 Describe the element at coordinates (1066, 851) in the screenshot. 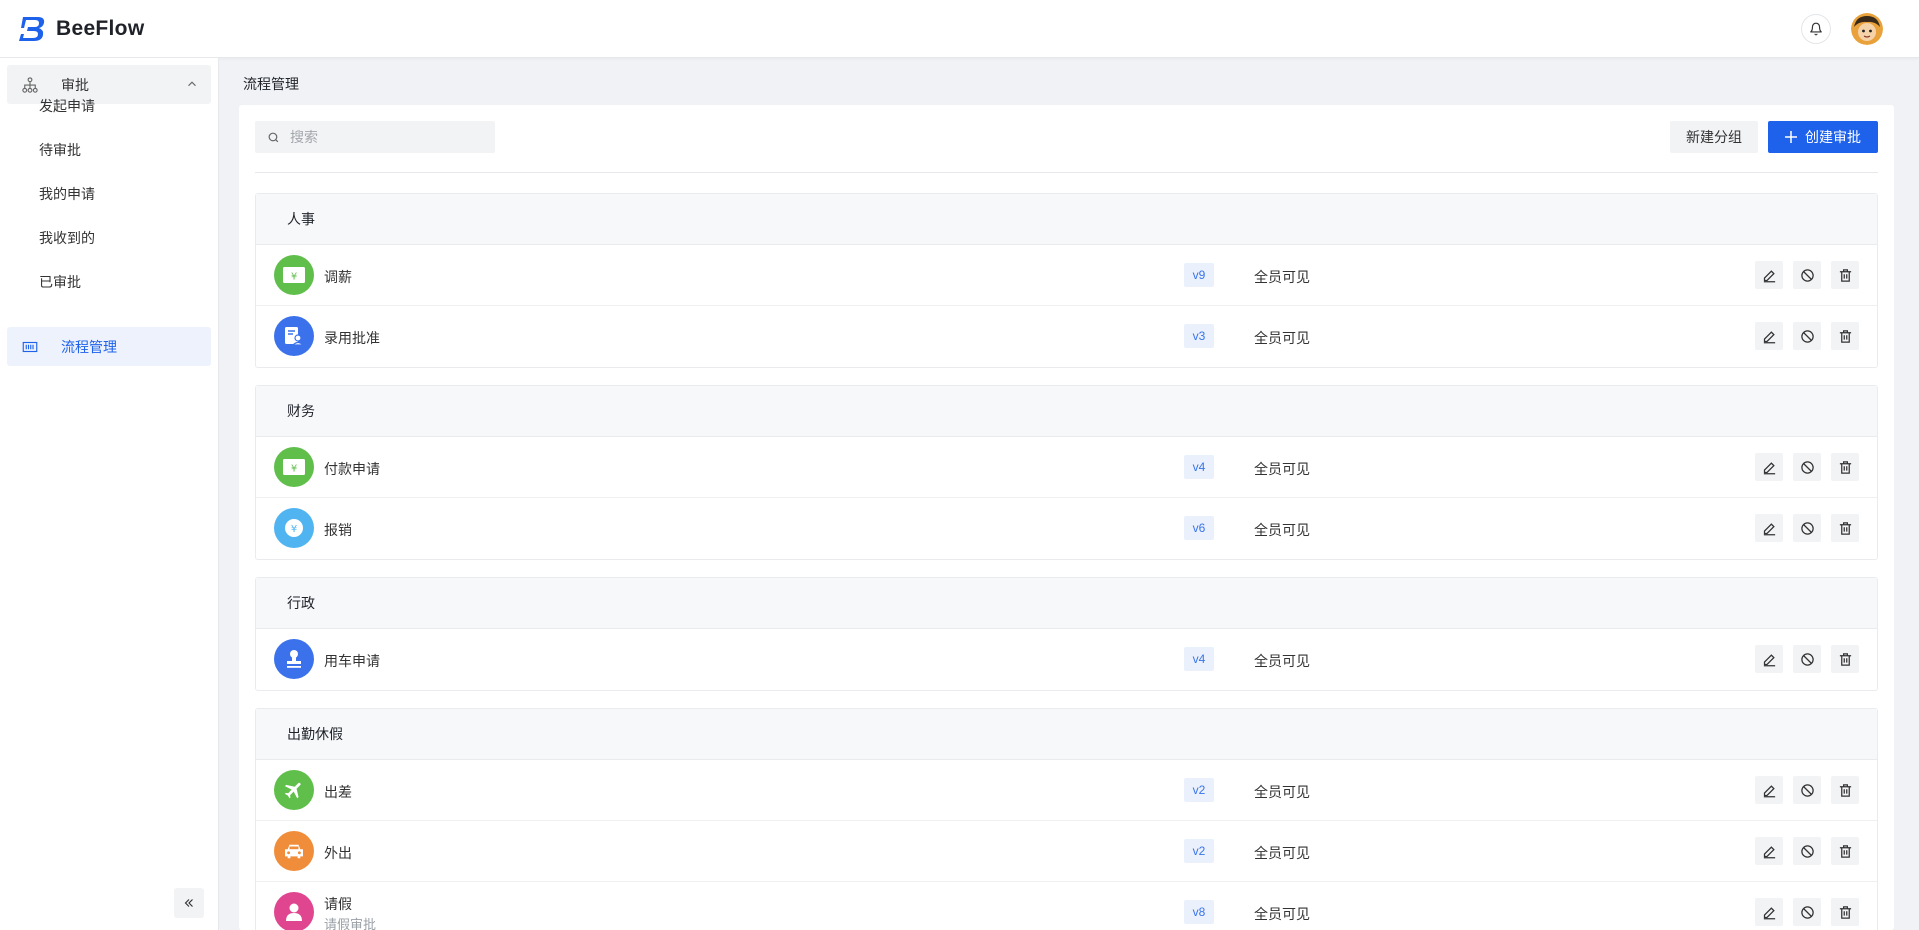

I see `table-row: 外出 v2 全员可见` at that location.